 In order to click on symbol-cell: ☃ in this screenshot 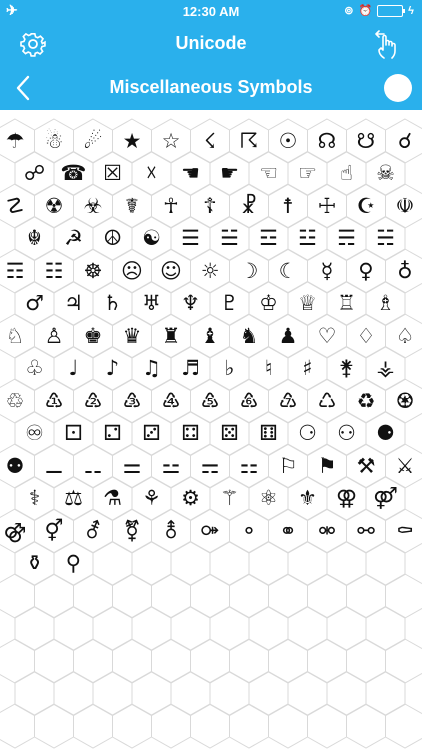, I will do `click(54, 141)`.